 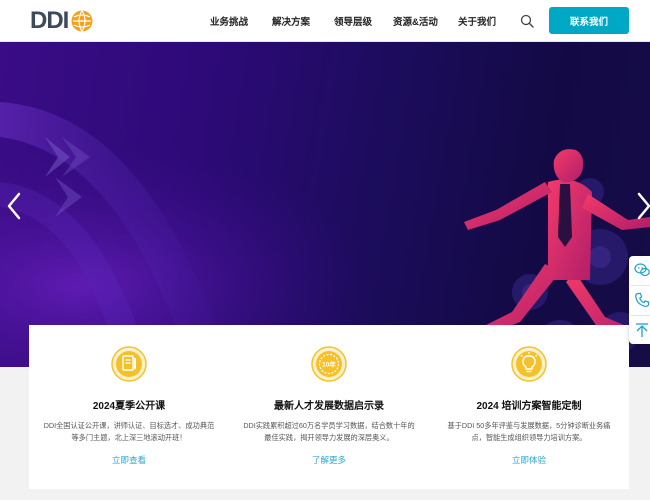 I want to click on contact-us-button: 联系我们, so click(x=589, y=20).